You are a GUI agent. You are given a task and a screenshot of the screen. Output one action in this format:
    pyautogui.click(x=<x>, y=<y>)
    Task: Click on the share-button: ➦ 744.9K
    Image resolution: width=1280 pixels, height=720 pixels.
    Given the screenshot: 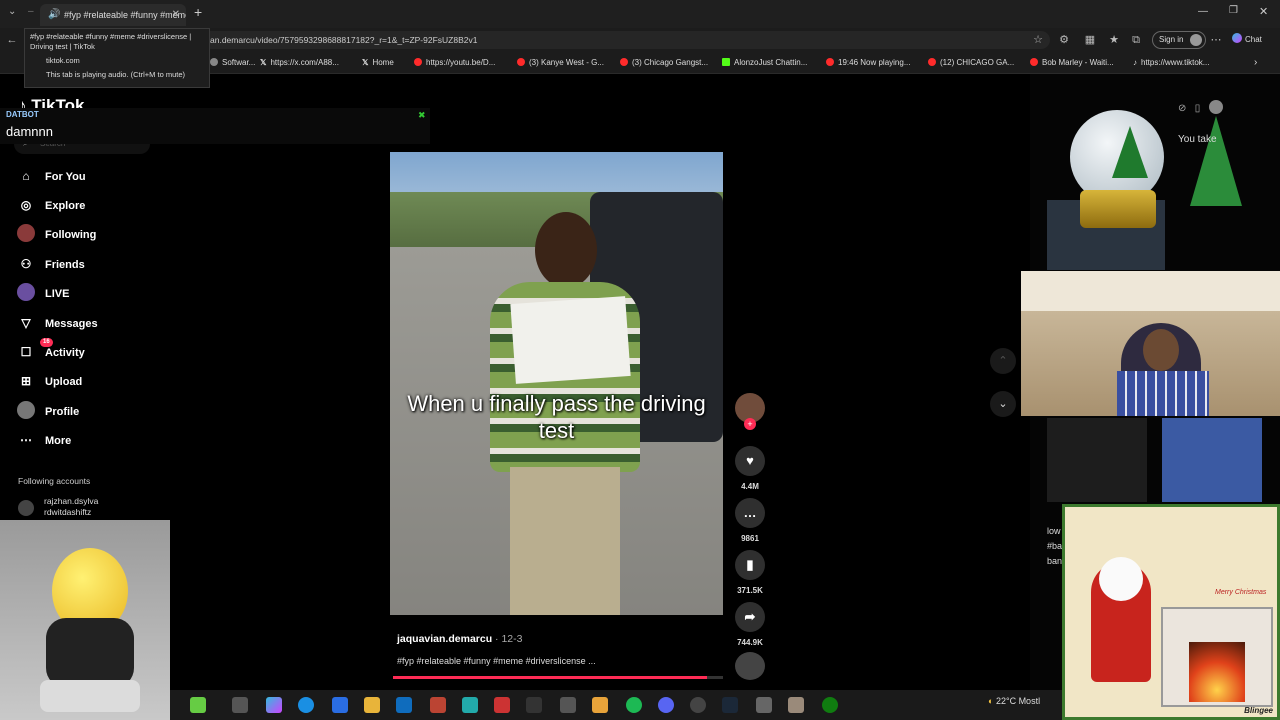 What is the action you would take?
    pyautogui.click(x=750, y=624)
    